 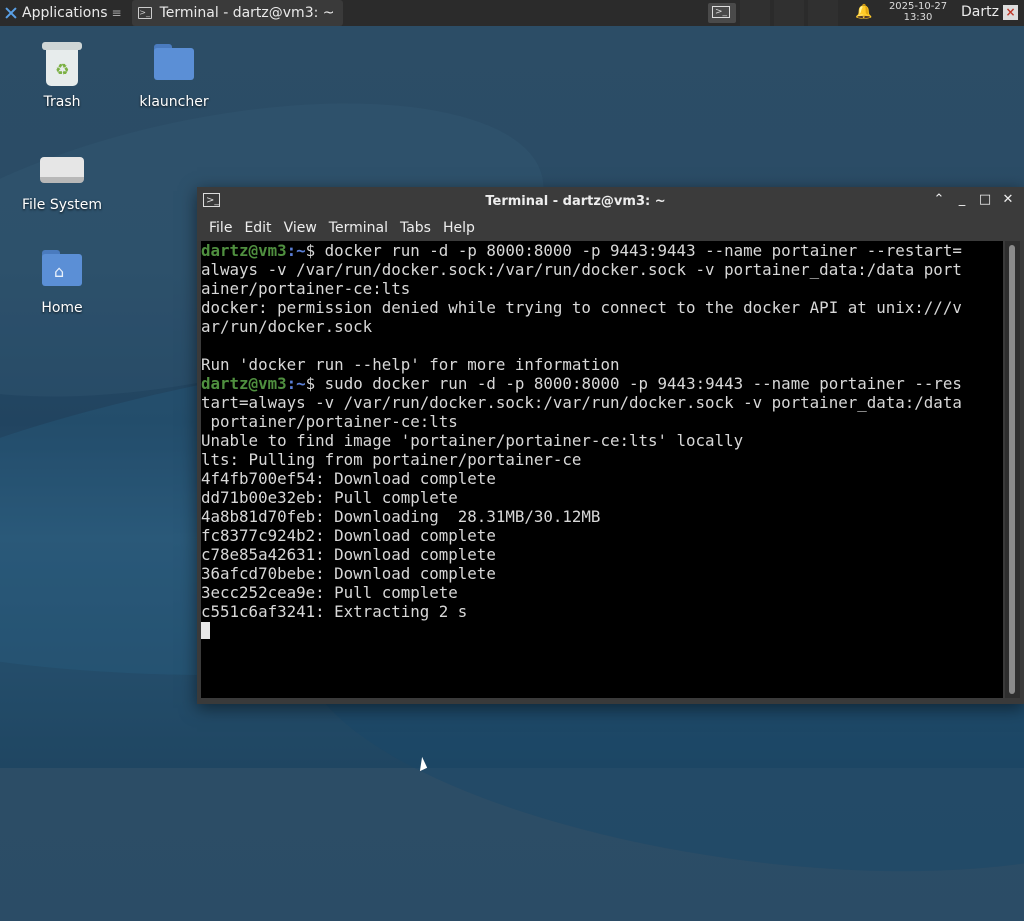 I want to click on clock-time: 13:30, so click(x=918, y=17).